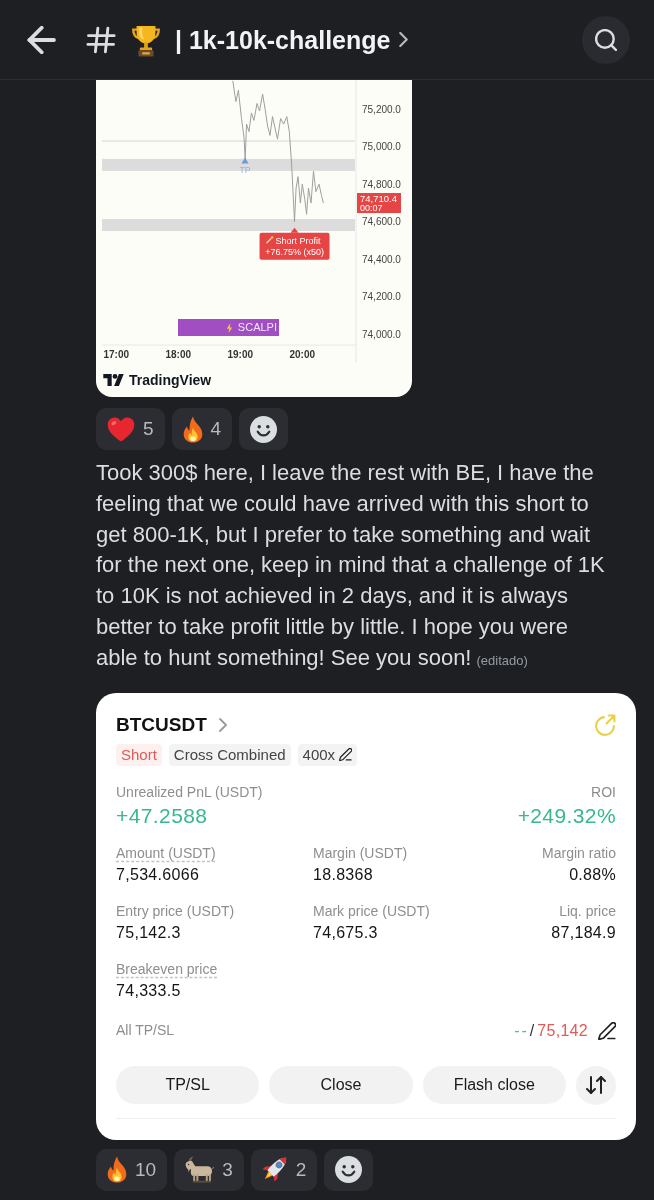 Image resolution: width=654 pixels, height=1200 pixels. What do you see at coordinates (145, 1031) in the screenshot?
I see `tpsl-label: All TP/SL` at bounding box center [145, 1031].